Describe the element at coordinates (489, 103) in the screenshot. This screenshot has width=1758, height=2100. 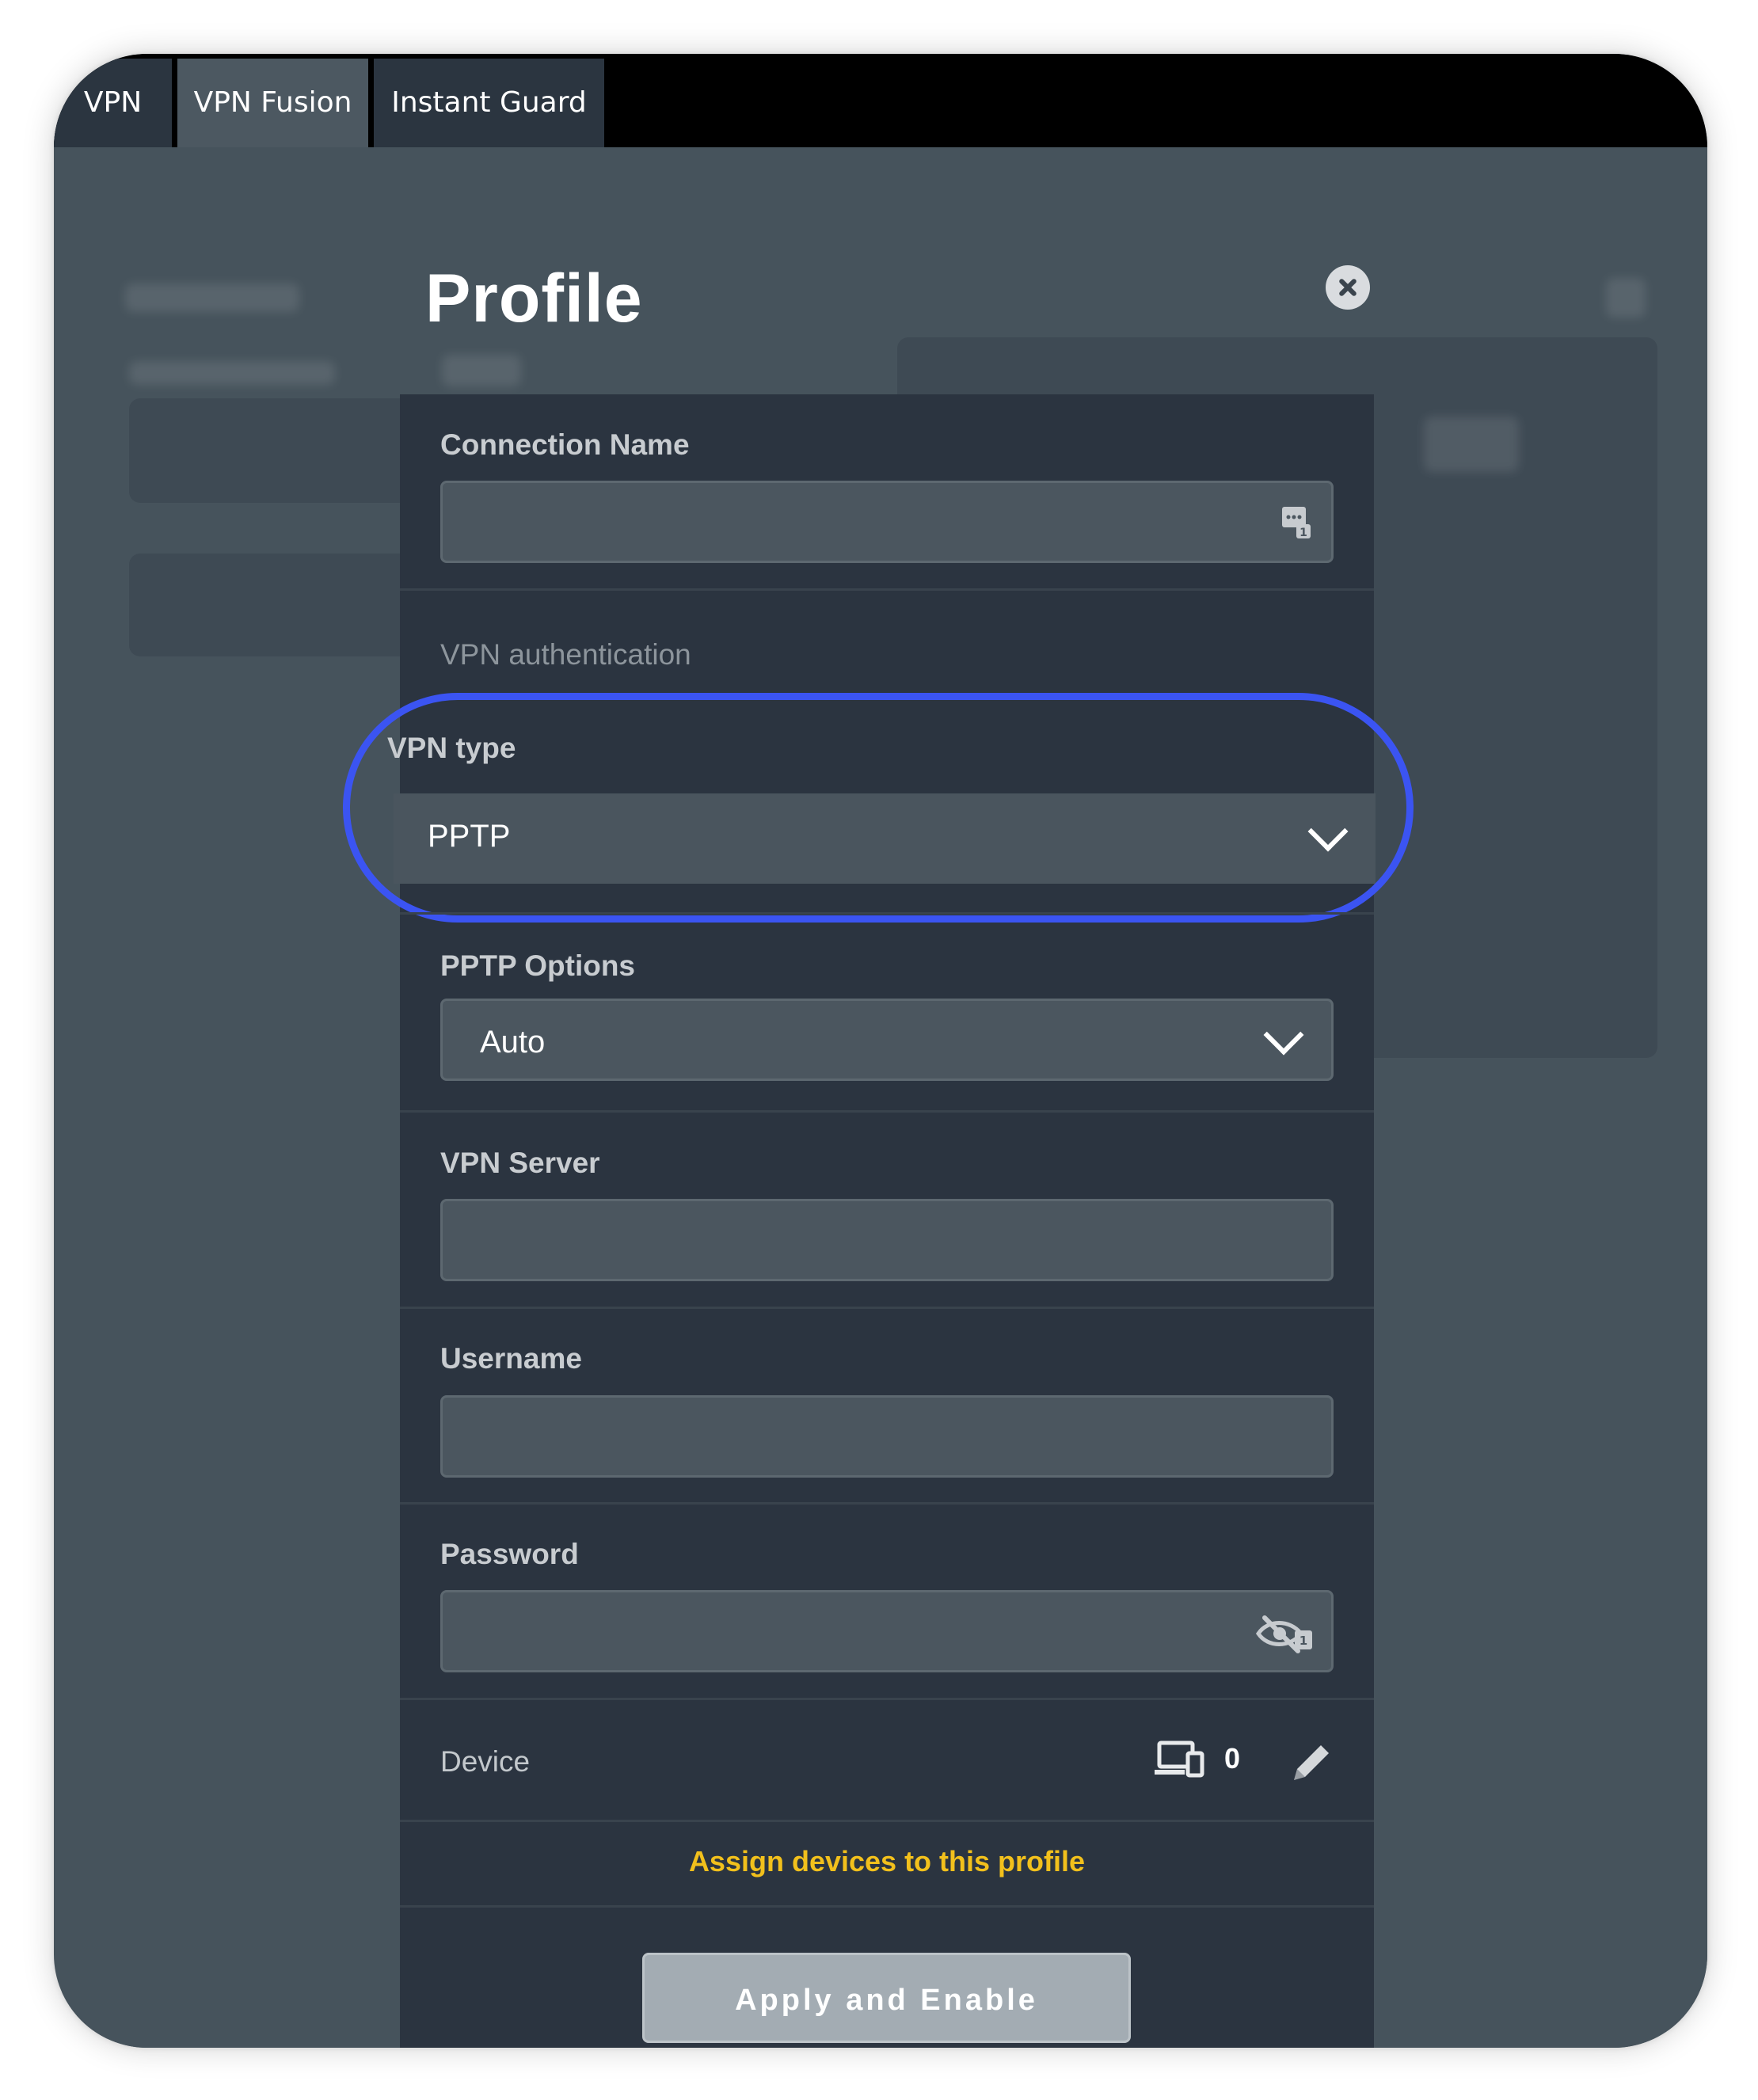
I see `tab-instant-guard: Instant Guard` at that location.